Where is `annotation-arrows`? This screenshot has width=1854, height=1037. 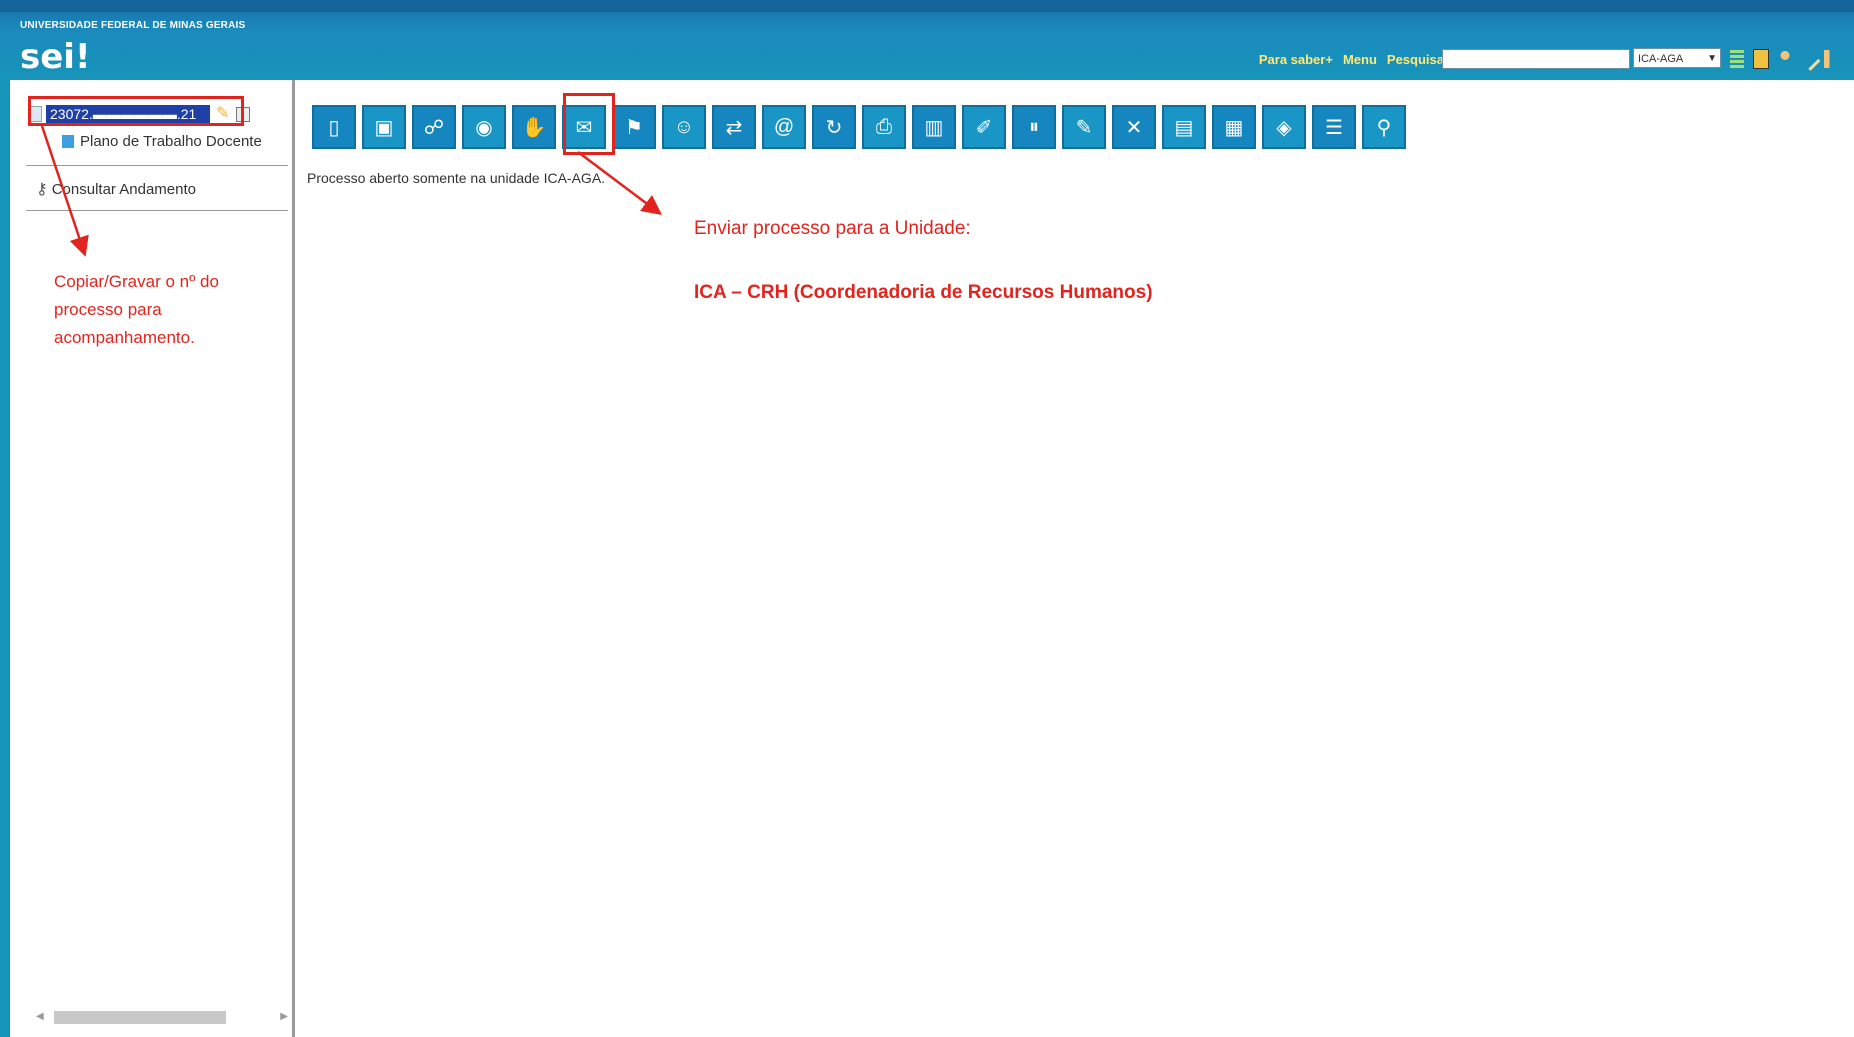 annotation-arrows is located at coordinates (351, 191).